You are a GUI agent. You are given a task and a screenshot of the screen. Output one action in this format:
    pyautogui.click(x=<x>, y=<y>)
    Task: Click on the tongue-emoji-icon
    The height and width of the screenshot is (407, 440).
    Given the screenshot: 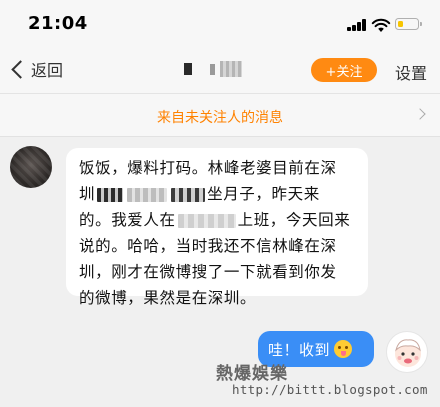 What is the action you would take?
    pyautogui.click(x=343, y=349)
    